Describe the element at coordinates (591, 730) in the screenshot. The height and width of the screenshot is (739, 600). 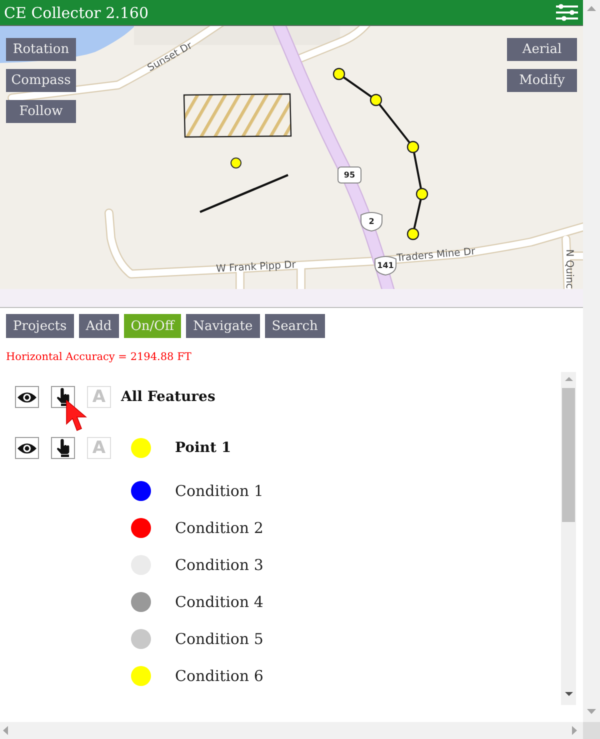
I see `scrollbar-corner` at that location.